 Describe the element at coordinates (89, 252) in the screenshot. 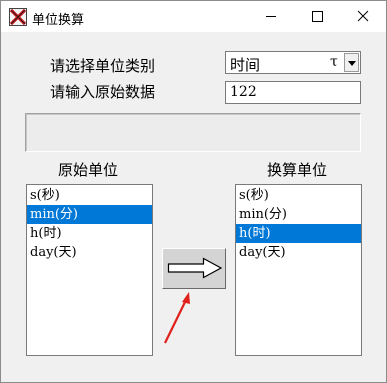

I see `source-unit-item: day(天)` at that location.